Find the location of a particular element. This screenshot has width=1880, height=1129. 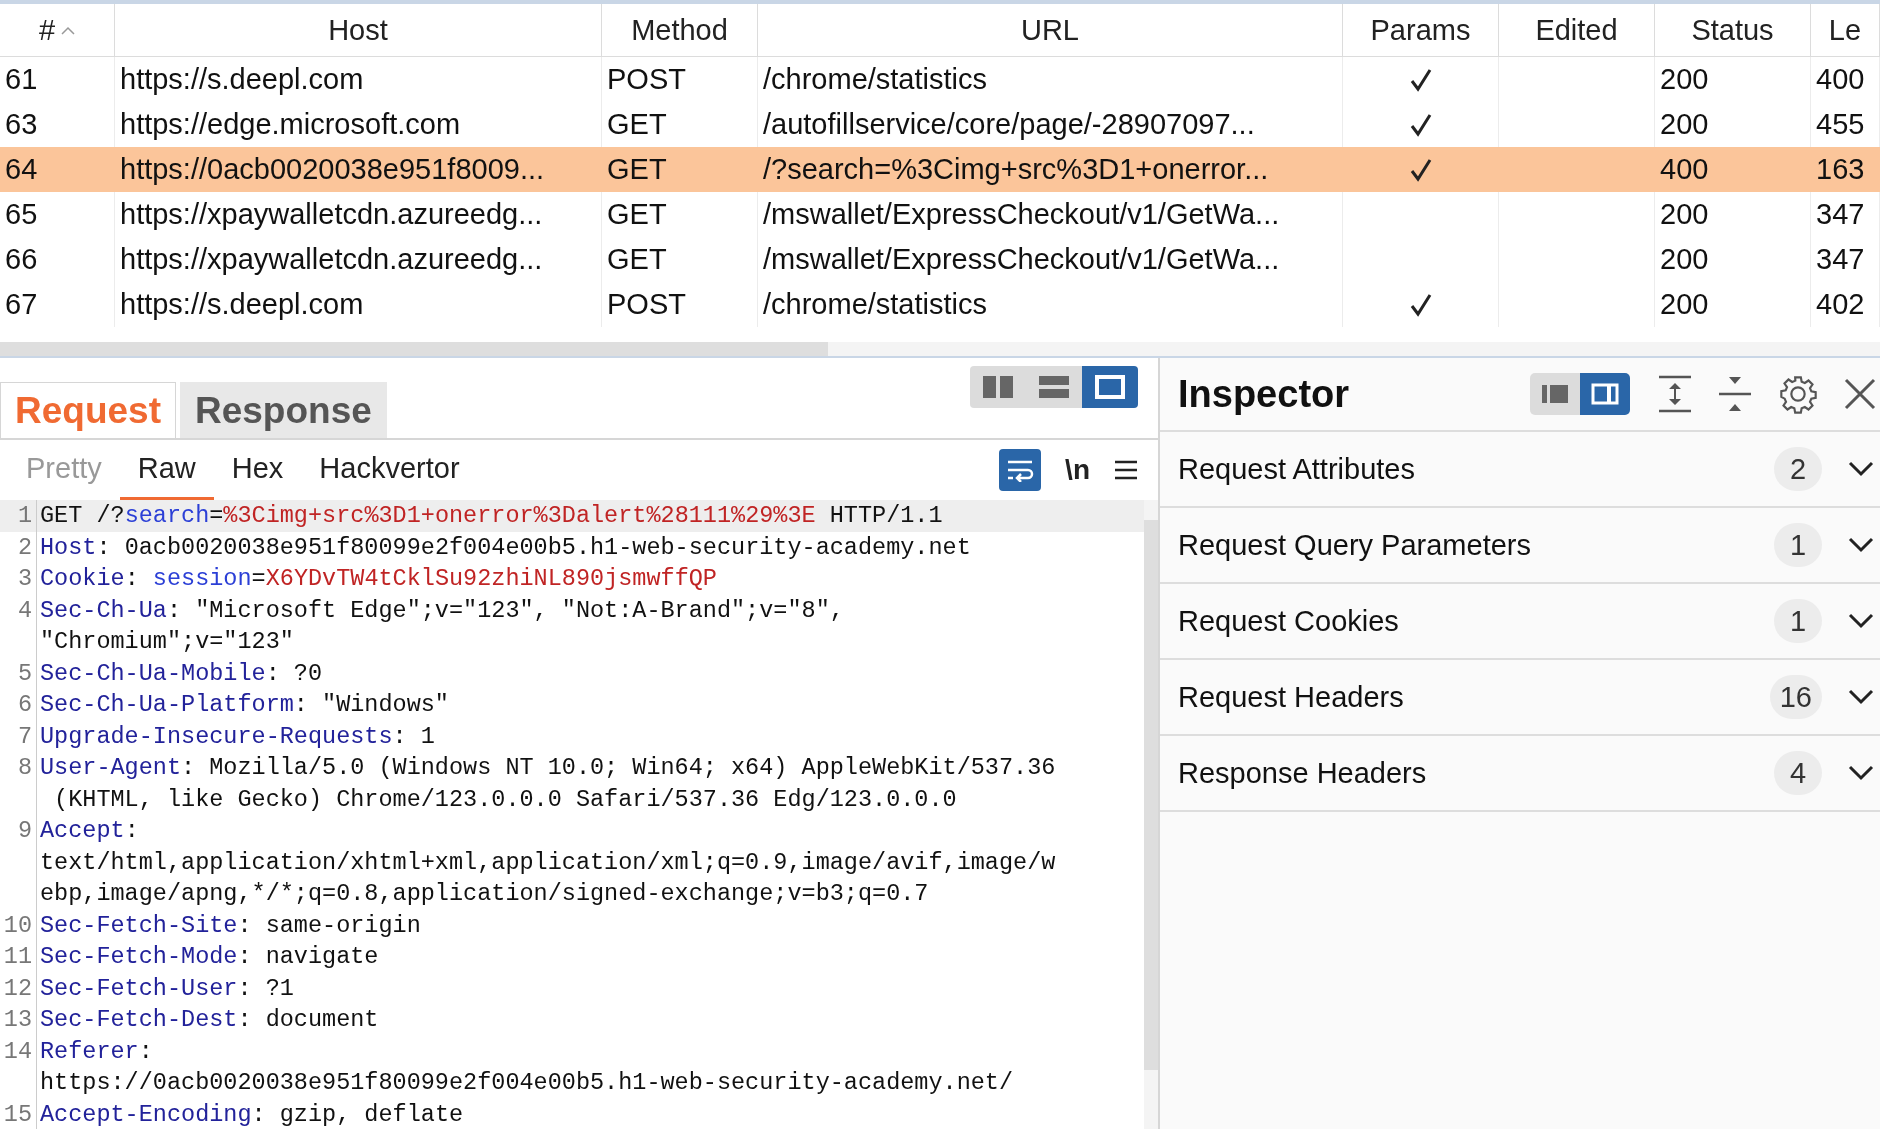

table-row: 64 https://0acb0020038e951f8009... GET /?search=%3Cimg+src%3D1+onerror... 400 163 is located at coordinates (940, 169).